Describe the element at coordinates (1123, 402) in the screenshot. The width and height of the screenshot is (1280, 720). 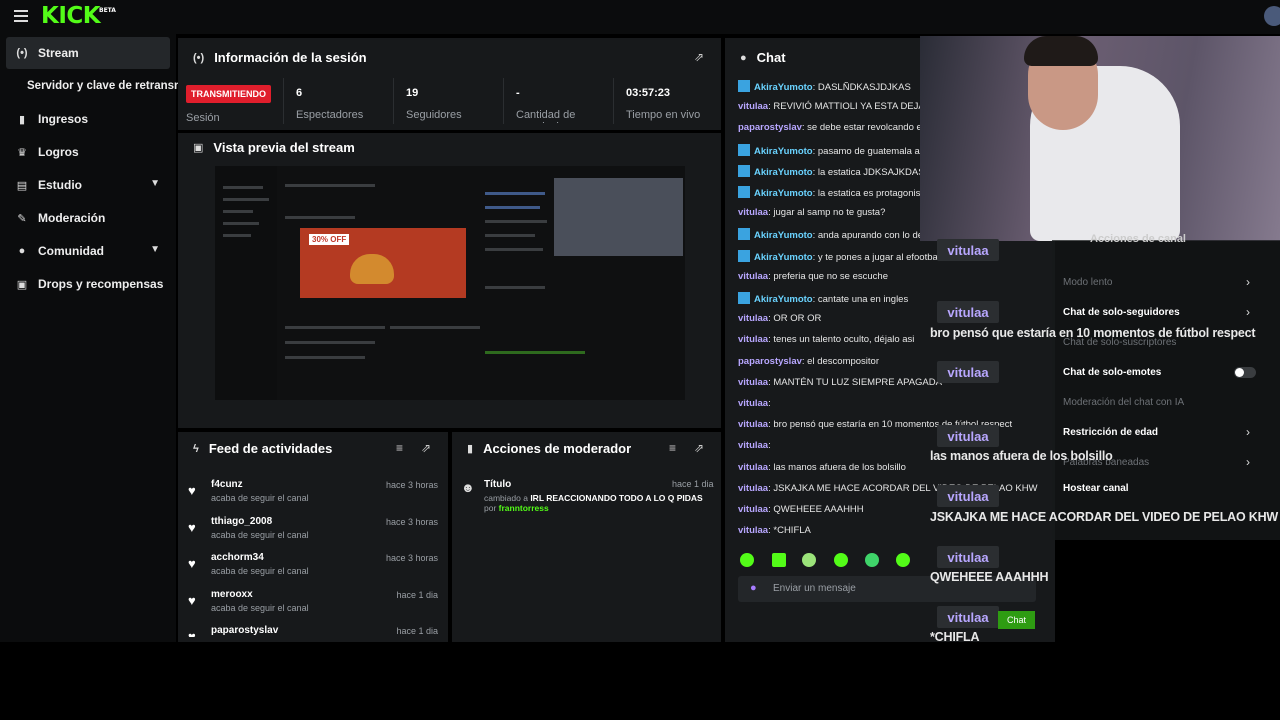
I see `menu-item: Moderación del chat con IA` at that location.